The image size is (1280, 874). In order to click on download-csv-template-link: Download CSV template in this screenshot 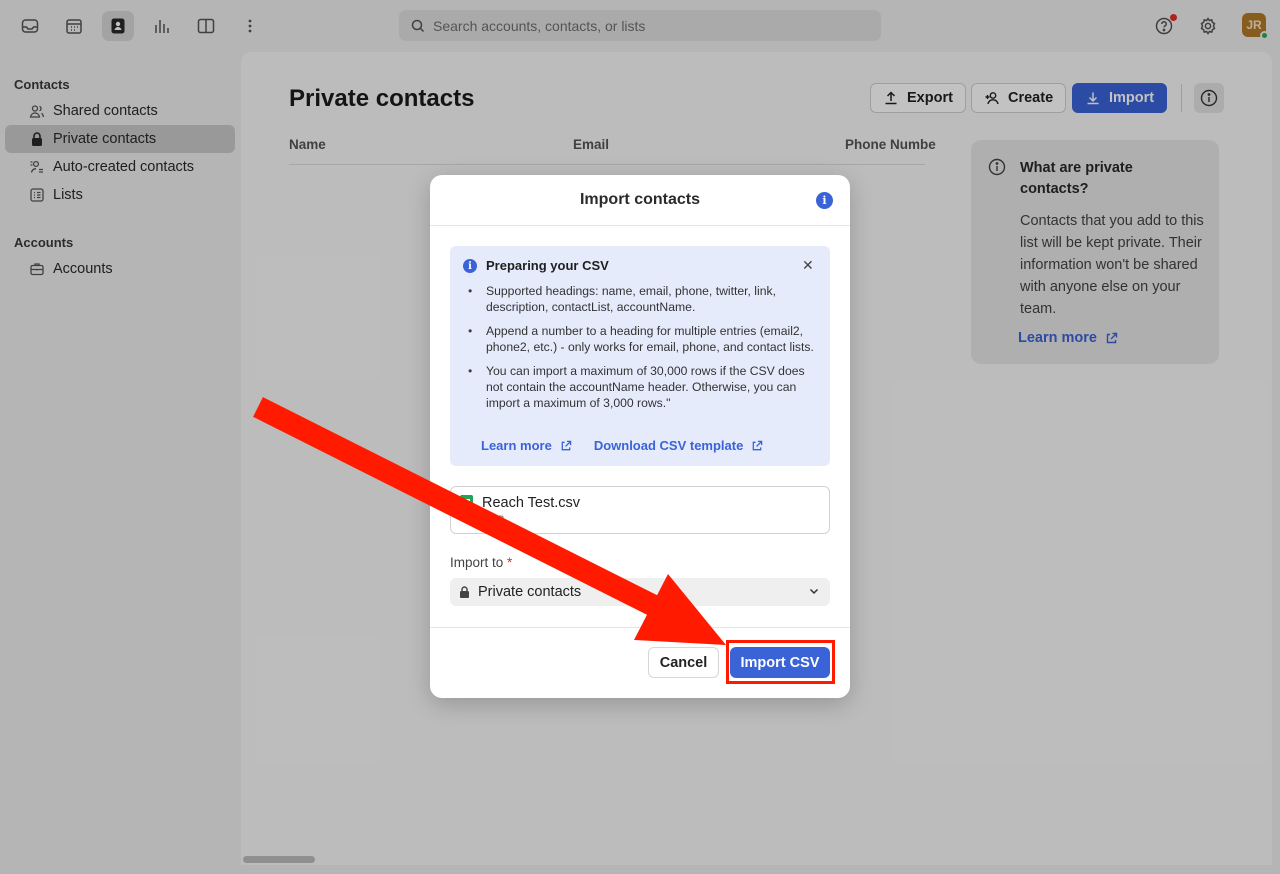, I will do `click(679, 445)`.